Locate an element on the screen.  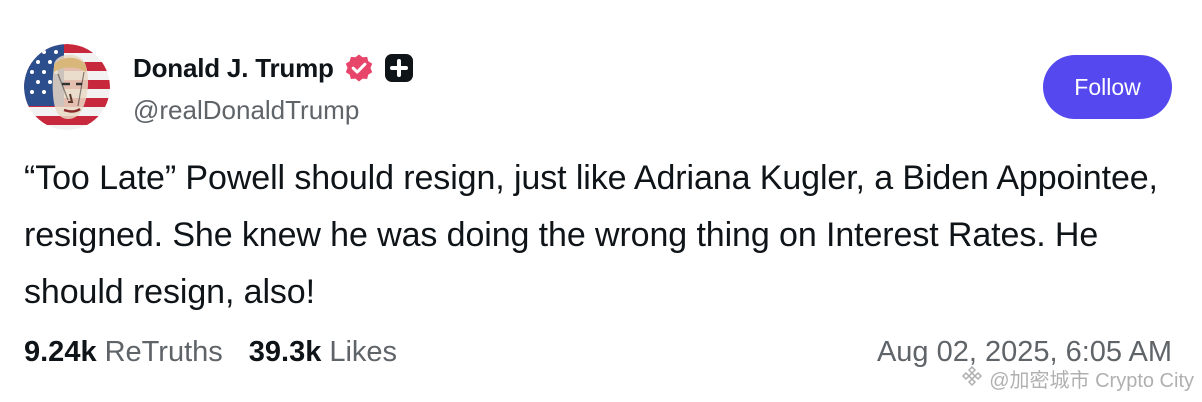
verified-badge-icon is located at coordinates (359, 68).